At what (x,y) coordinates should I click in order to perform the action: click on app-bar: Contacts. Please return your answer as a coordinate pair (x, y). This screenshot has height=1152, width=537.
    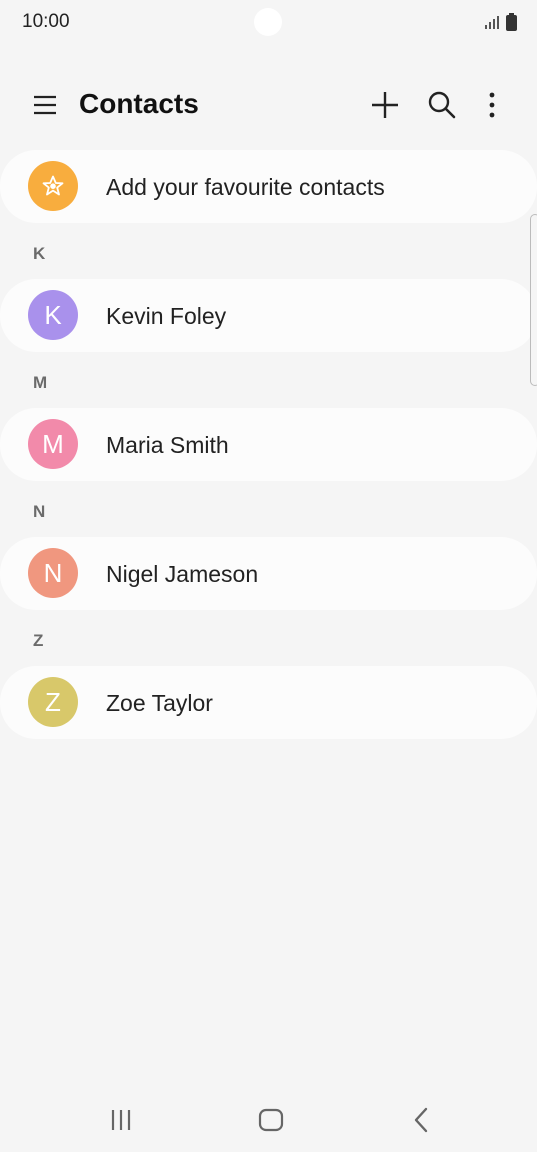
    Looking at the image, I should click on (268, 106).